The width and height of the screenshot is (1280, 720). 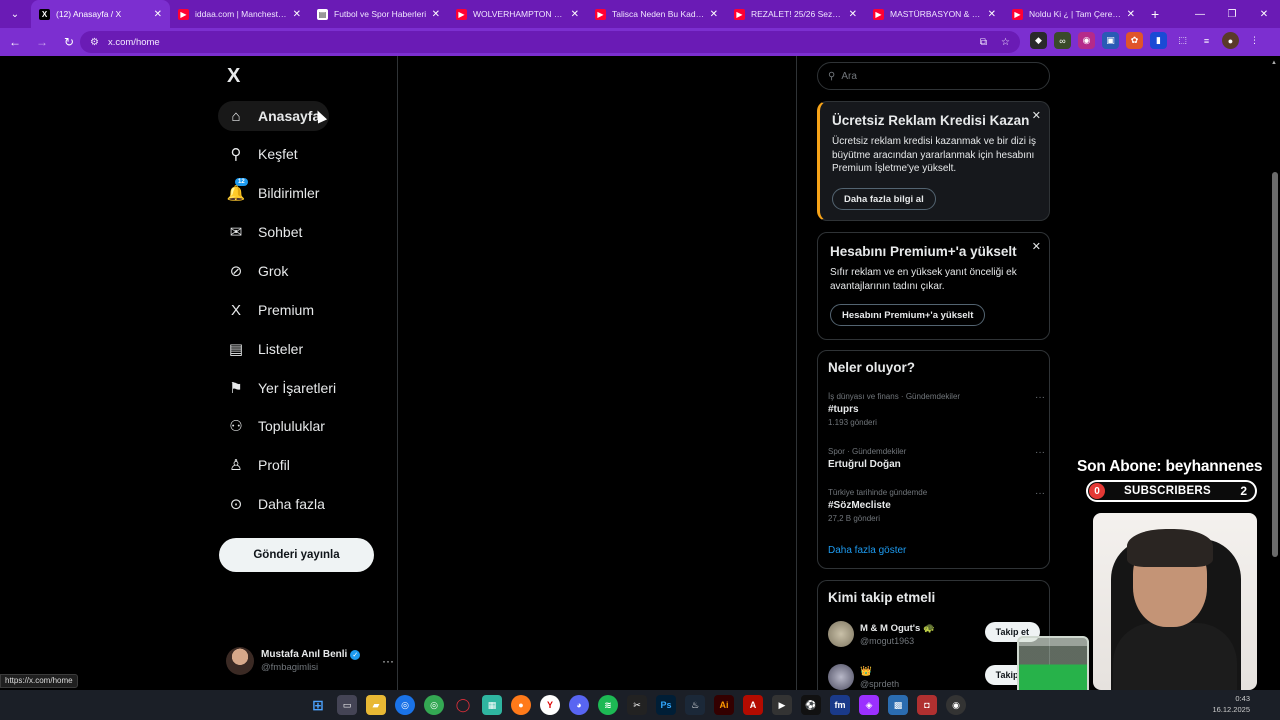 What do you see at coordinates (934, 14) in the screenshot?
I see `browser-tab: ▶ MASTÜRBASYON & ÇAY ✕` at bounding box center [934, 14].